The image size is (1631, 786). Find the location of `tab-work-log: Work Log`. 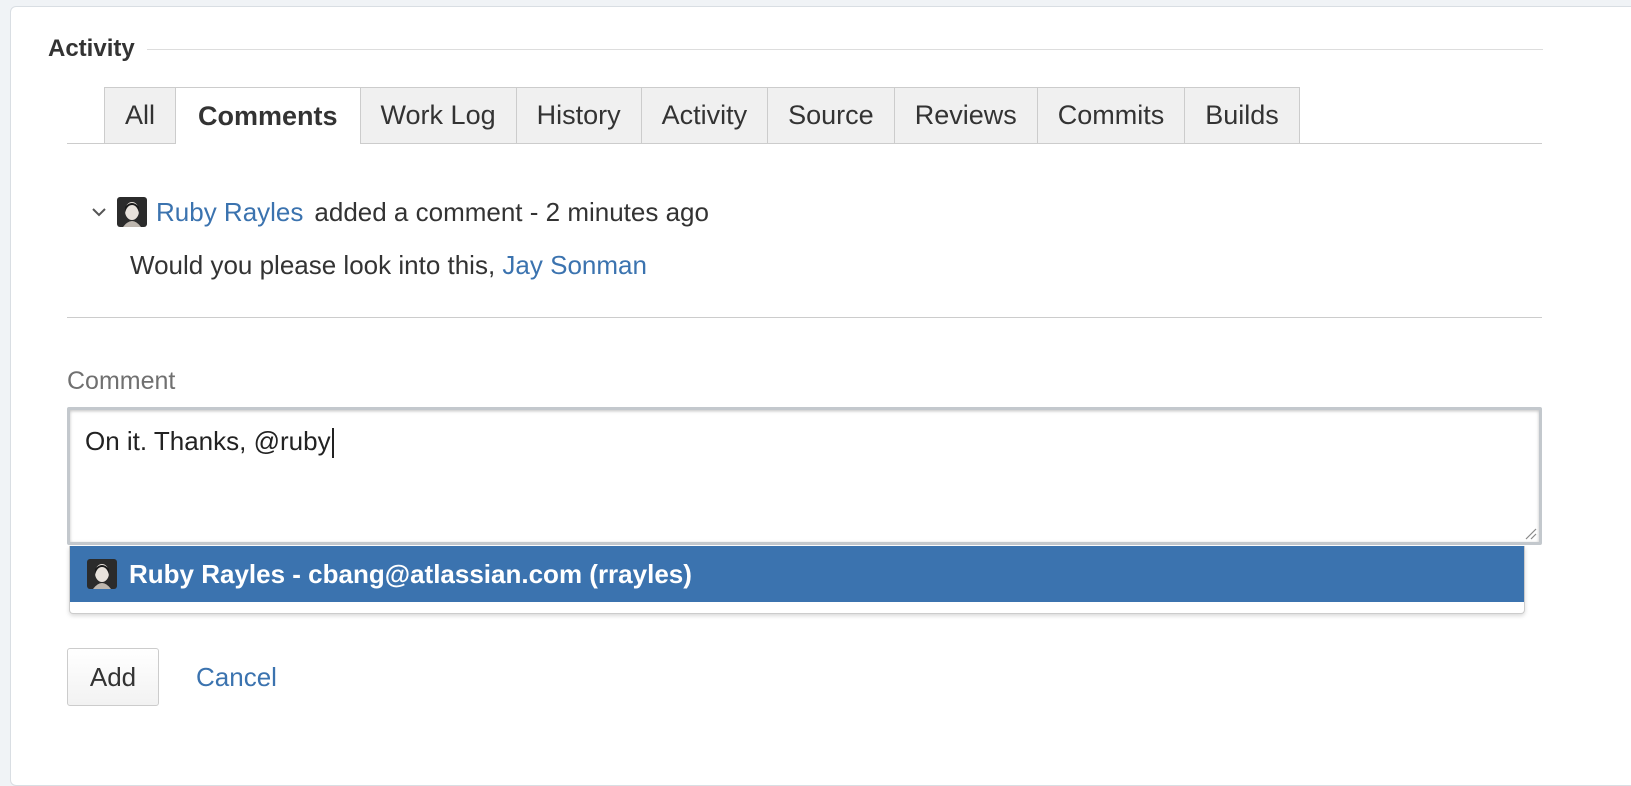

tab-work-log: Work Log is located at coordinates (438, 115).